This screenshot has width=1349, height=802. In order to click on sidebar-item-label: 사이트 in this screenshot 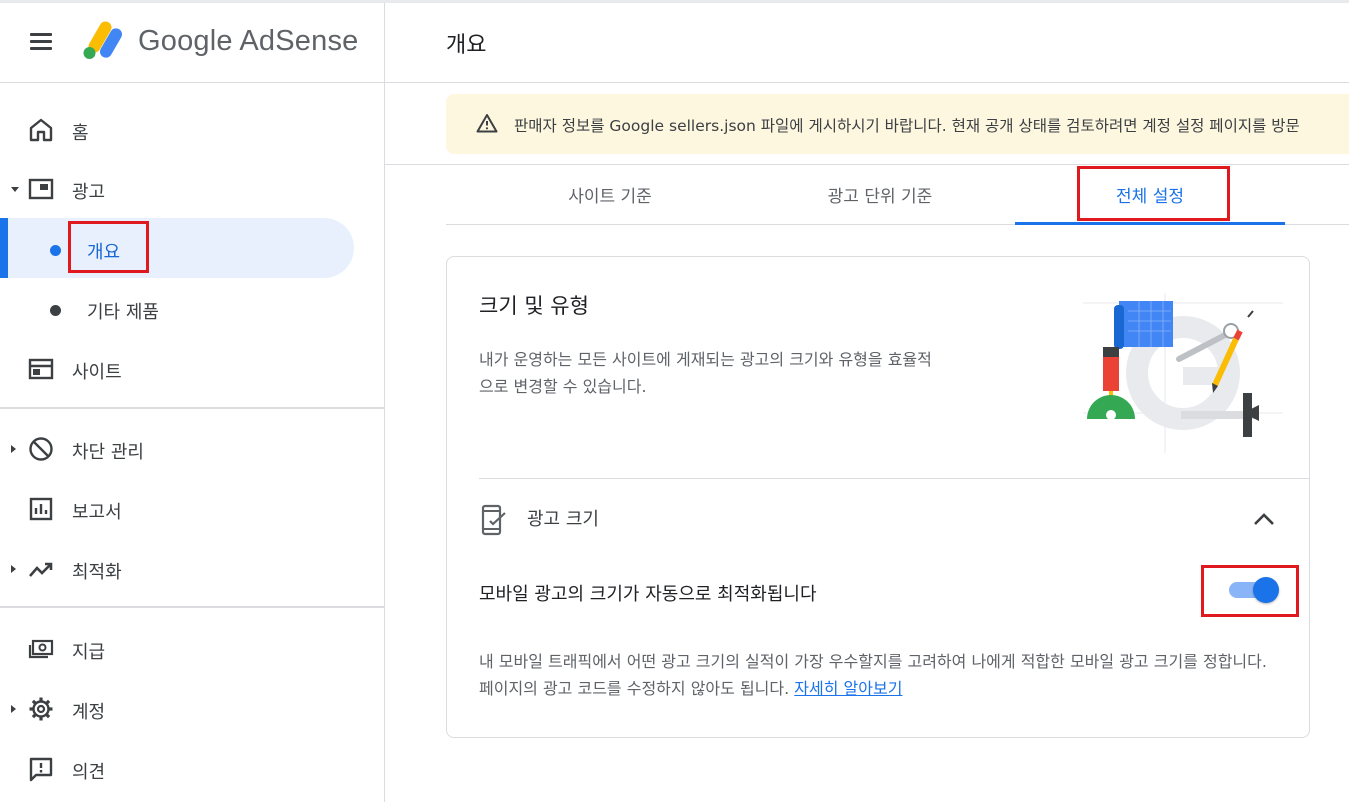, I will do `click(97, 372)`.